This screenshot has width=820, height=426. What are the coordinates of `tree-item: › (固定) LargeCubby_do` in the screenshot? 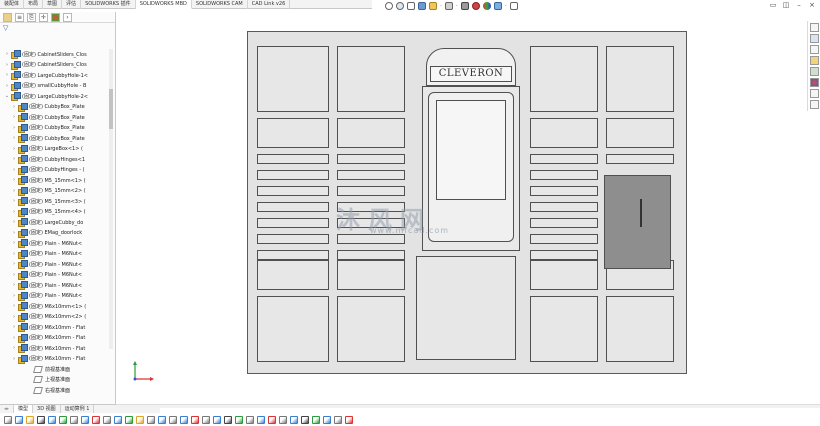 It's located at (56, 222).